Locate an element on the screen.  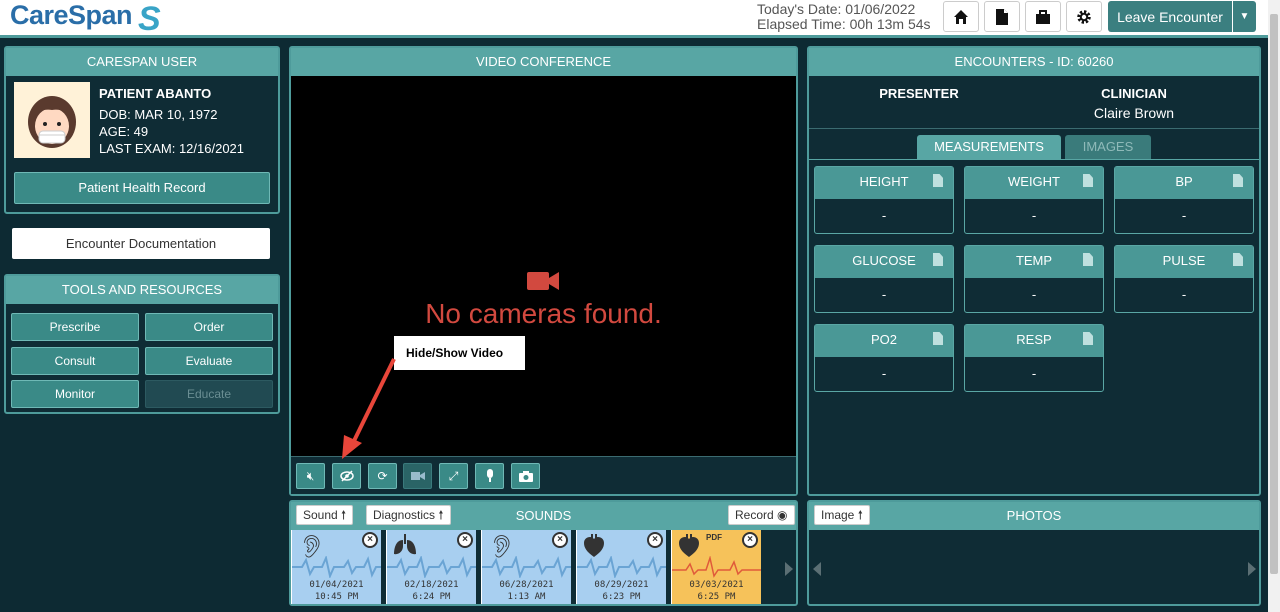
camera-toggle-button is located at coordinates (417, 476).